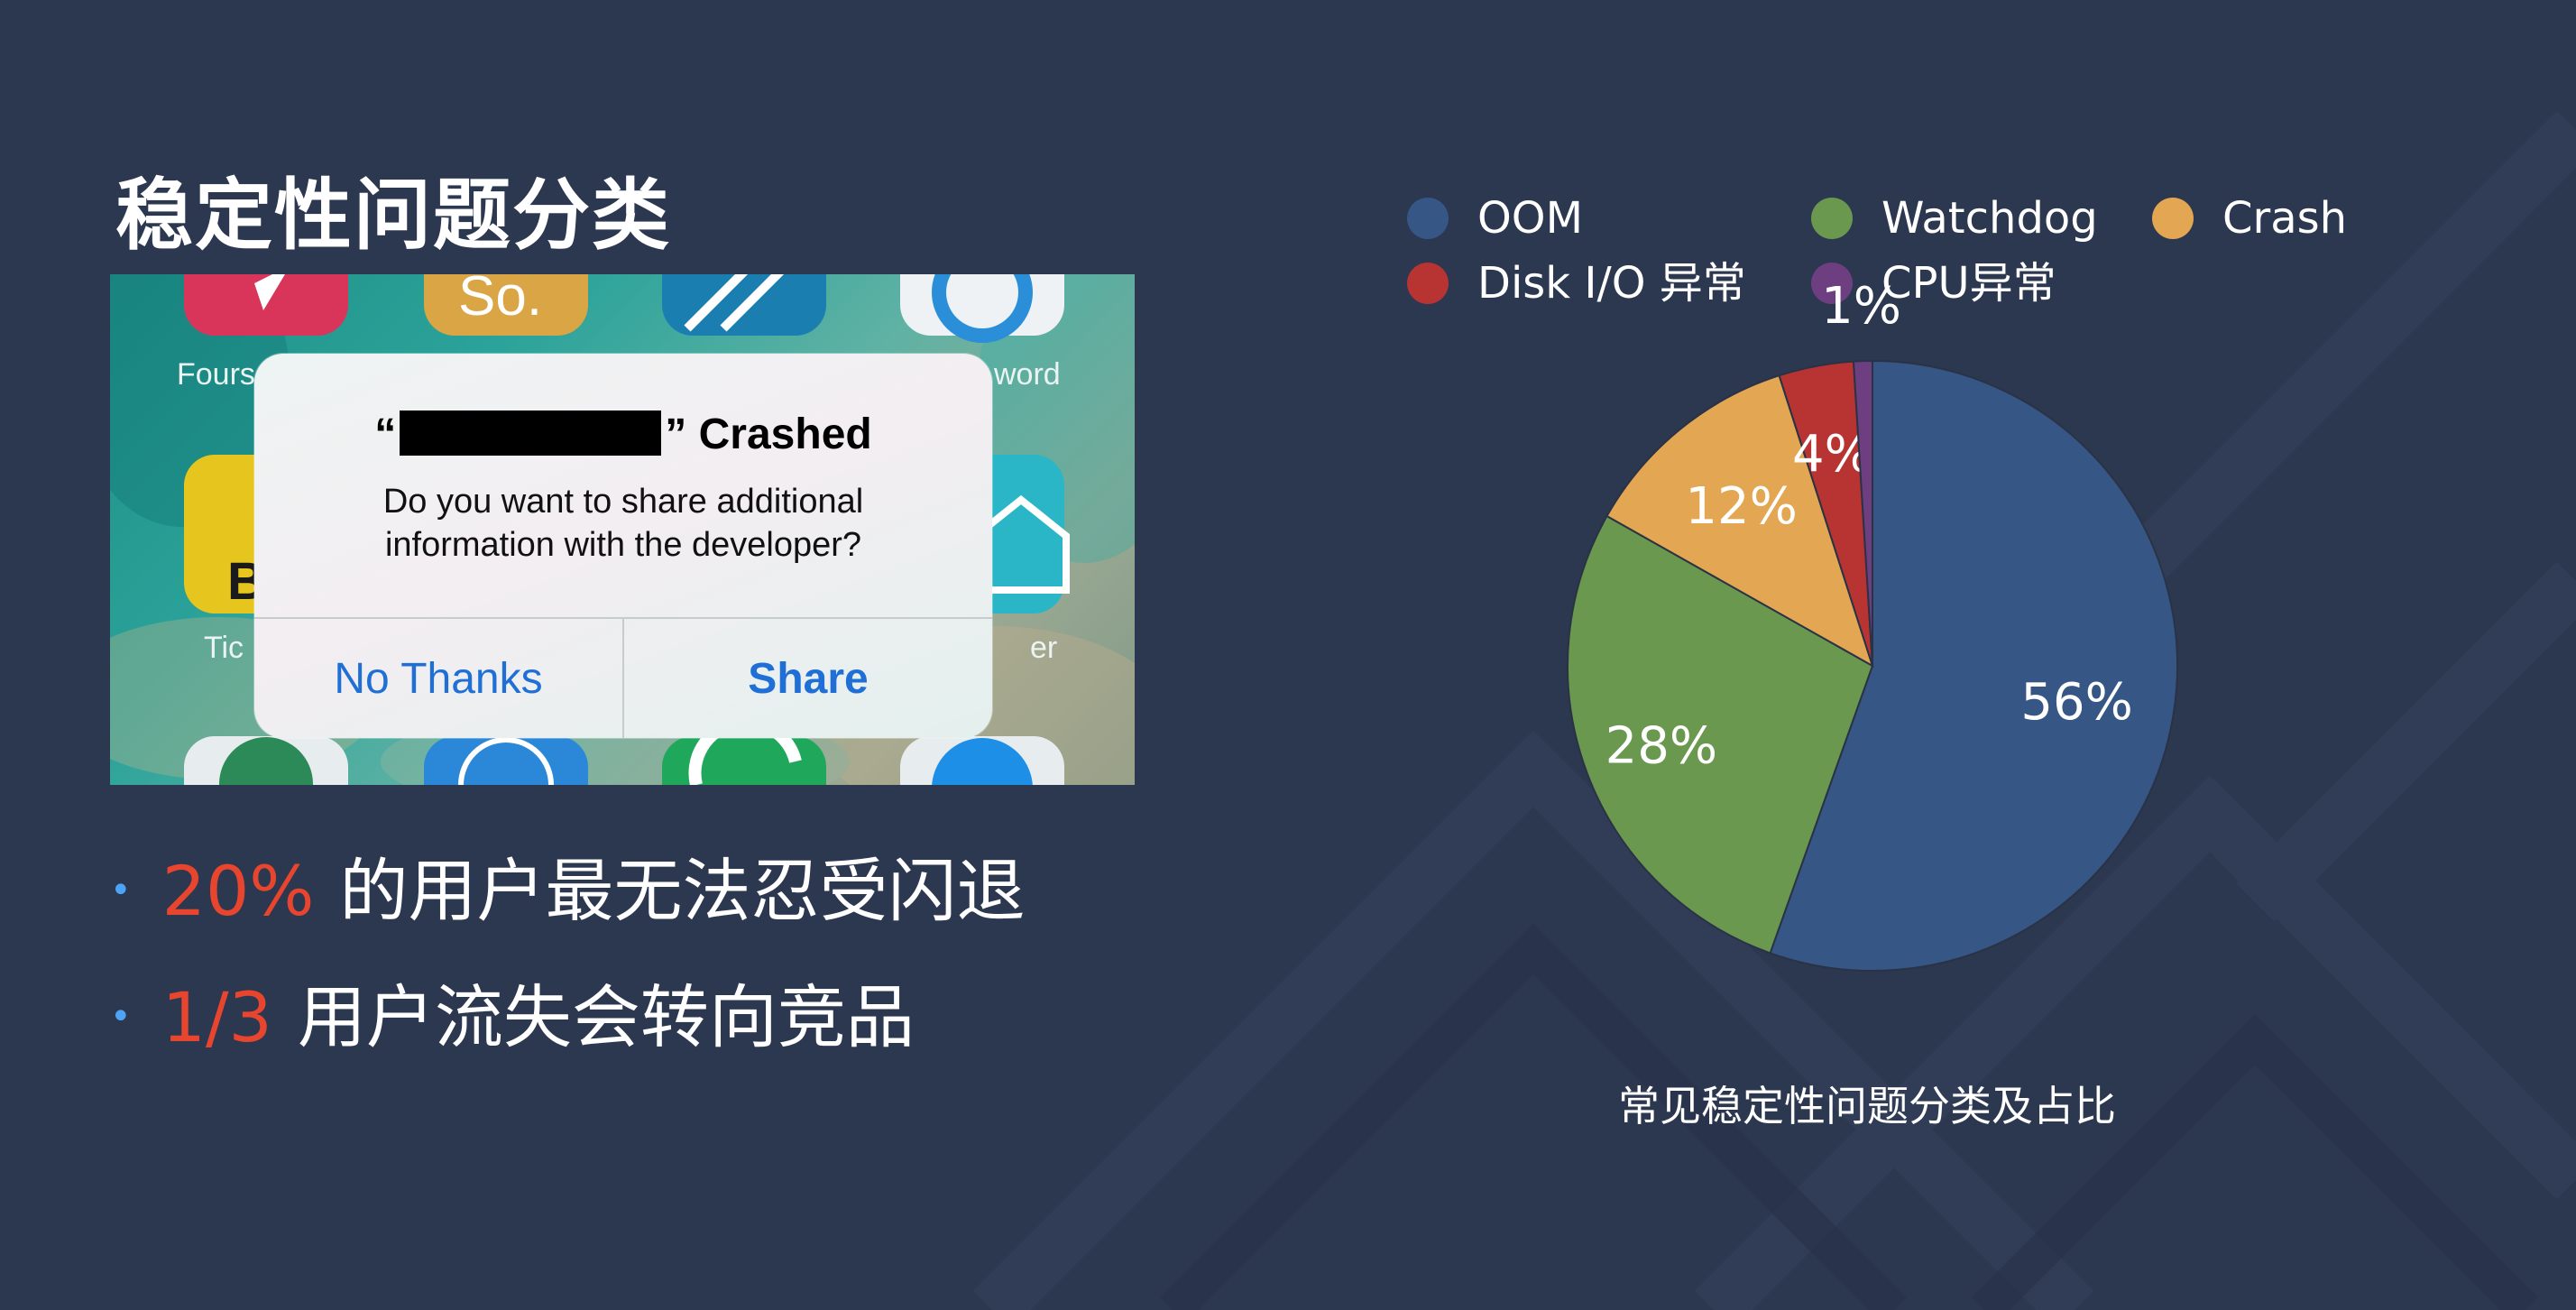 This screenshot has height=1310, width=2576. What do you see at coordinates (1867, 1106) in the screenshot?
I see `chart-caption: 常见稳定性问题分类及占比` at bounding box center [1867, 1106].